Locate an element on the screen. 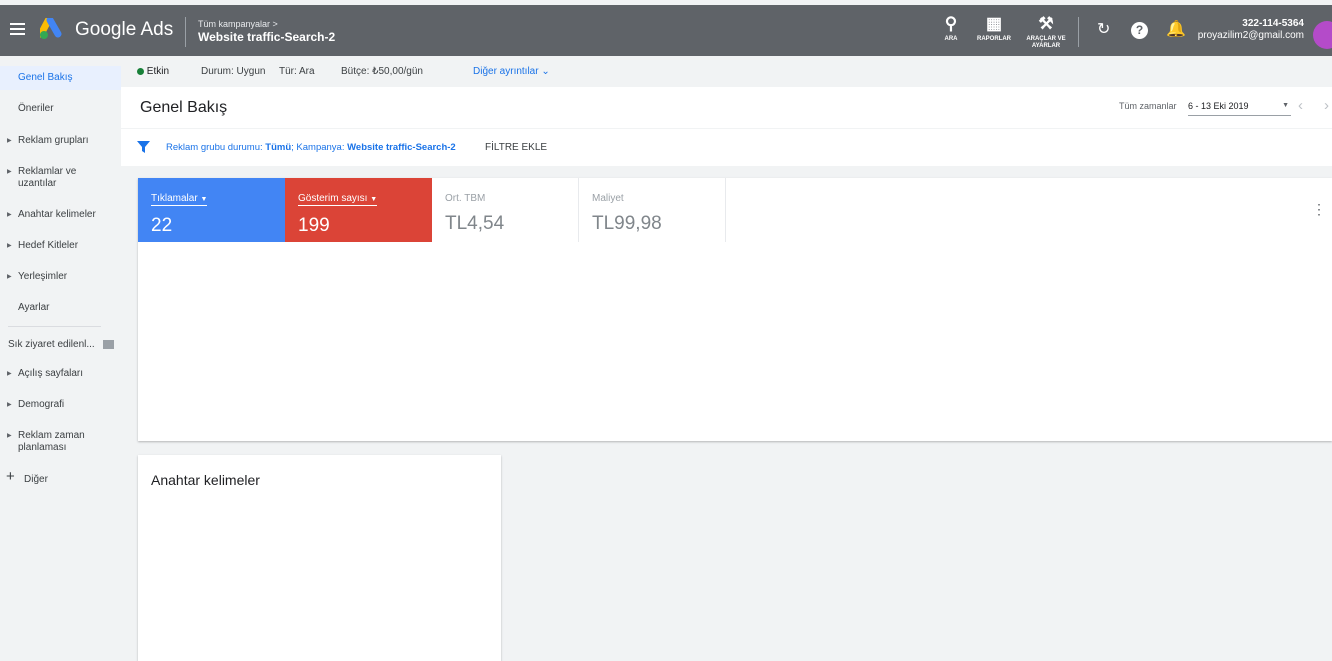 The width and height of the screenshot is (1332, 661). page-title: Genel Bakış is located at coordinates (184, 107).